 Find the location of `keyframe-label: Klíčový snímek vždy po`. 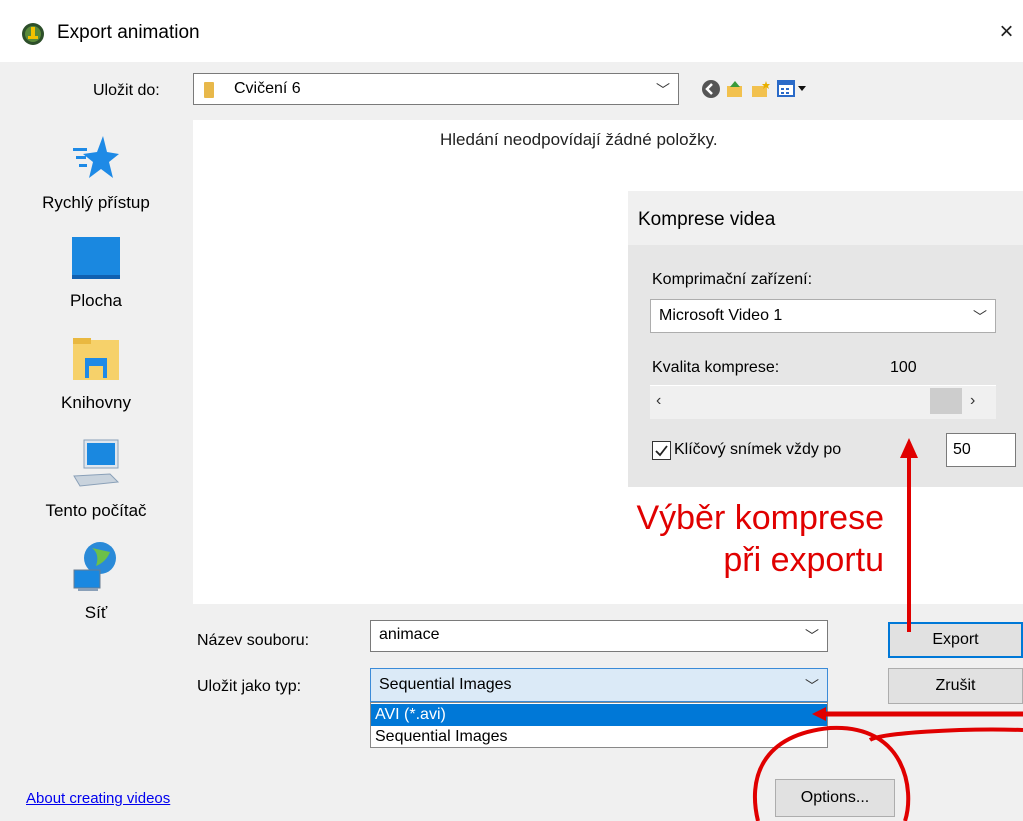

keyframe-label: Klíčový snímek vždy po is located at coordinates (758, 449).